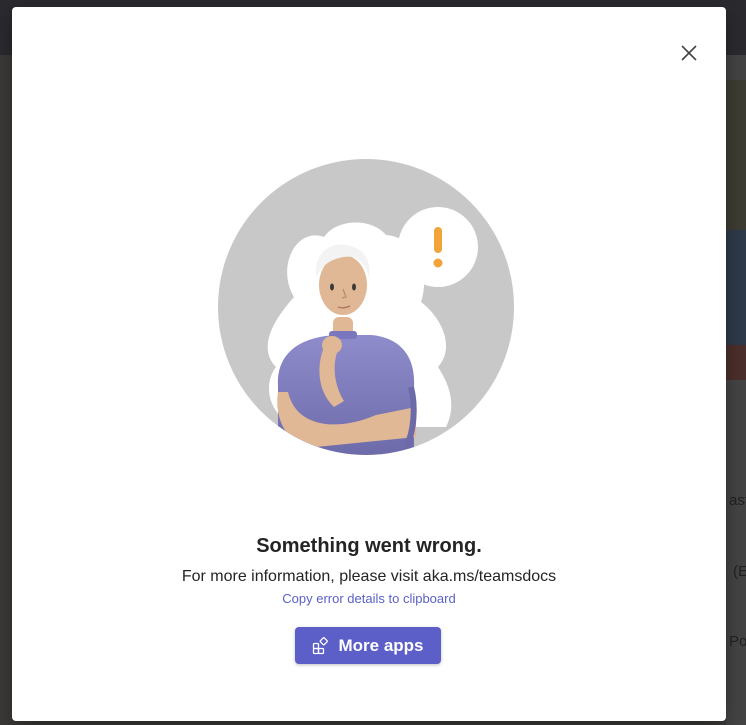  What do you see at coordinates (737, 500) in the screenshot?
I see `background-text: ast` at bounding box center [737, 500].